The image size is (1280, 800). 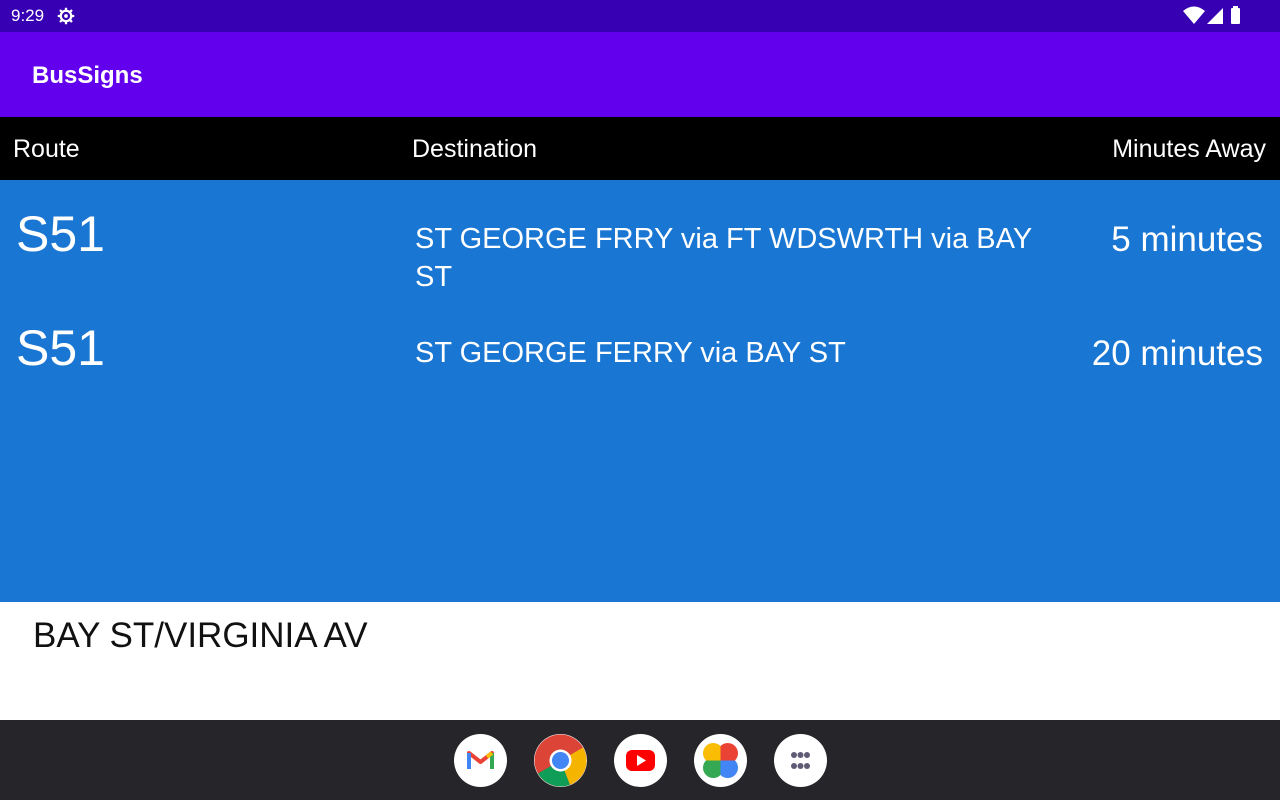 I want to click on app-title: BusSigns, so click(x=87, y=75).